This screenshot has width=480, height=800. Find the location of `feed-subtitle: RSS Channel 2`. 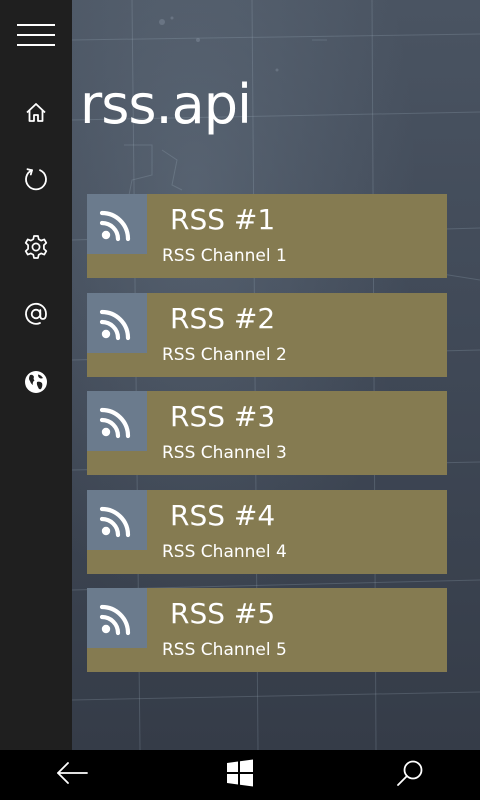

feed-subtitle: RSS Channel 2 is located at coordinates (224, 354).